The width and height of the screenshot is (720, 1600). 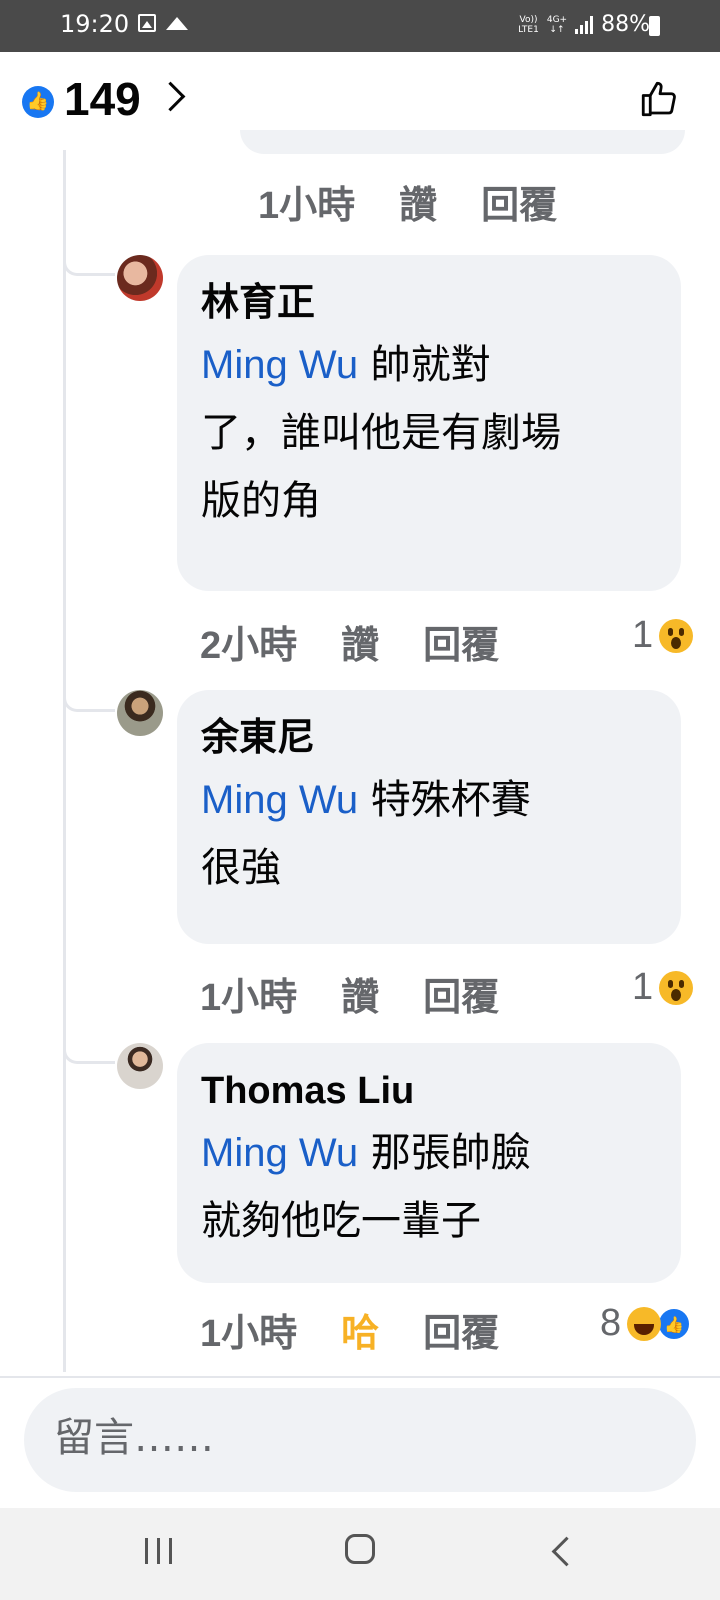 I want to click on comment-meta: 1小時 哈 回覆, so click(x=371, y=1329).